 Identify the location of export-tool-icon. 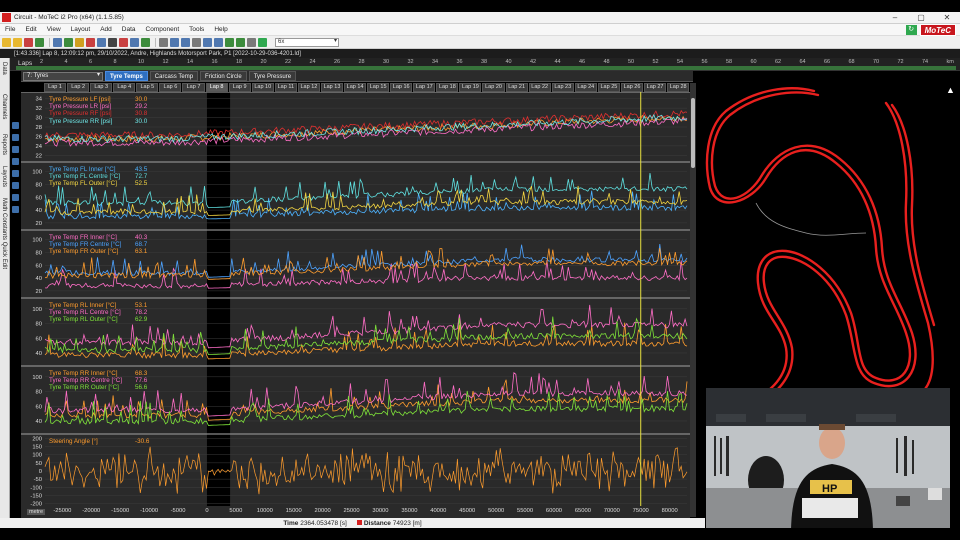
(15, 209).